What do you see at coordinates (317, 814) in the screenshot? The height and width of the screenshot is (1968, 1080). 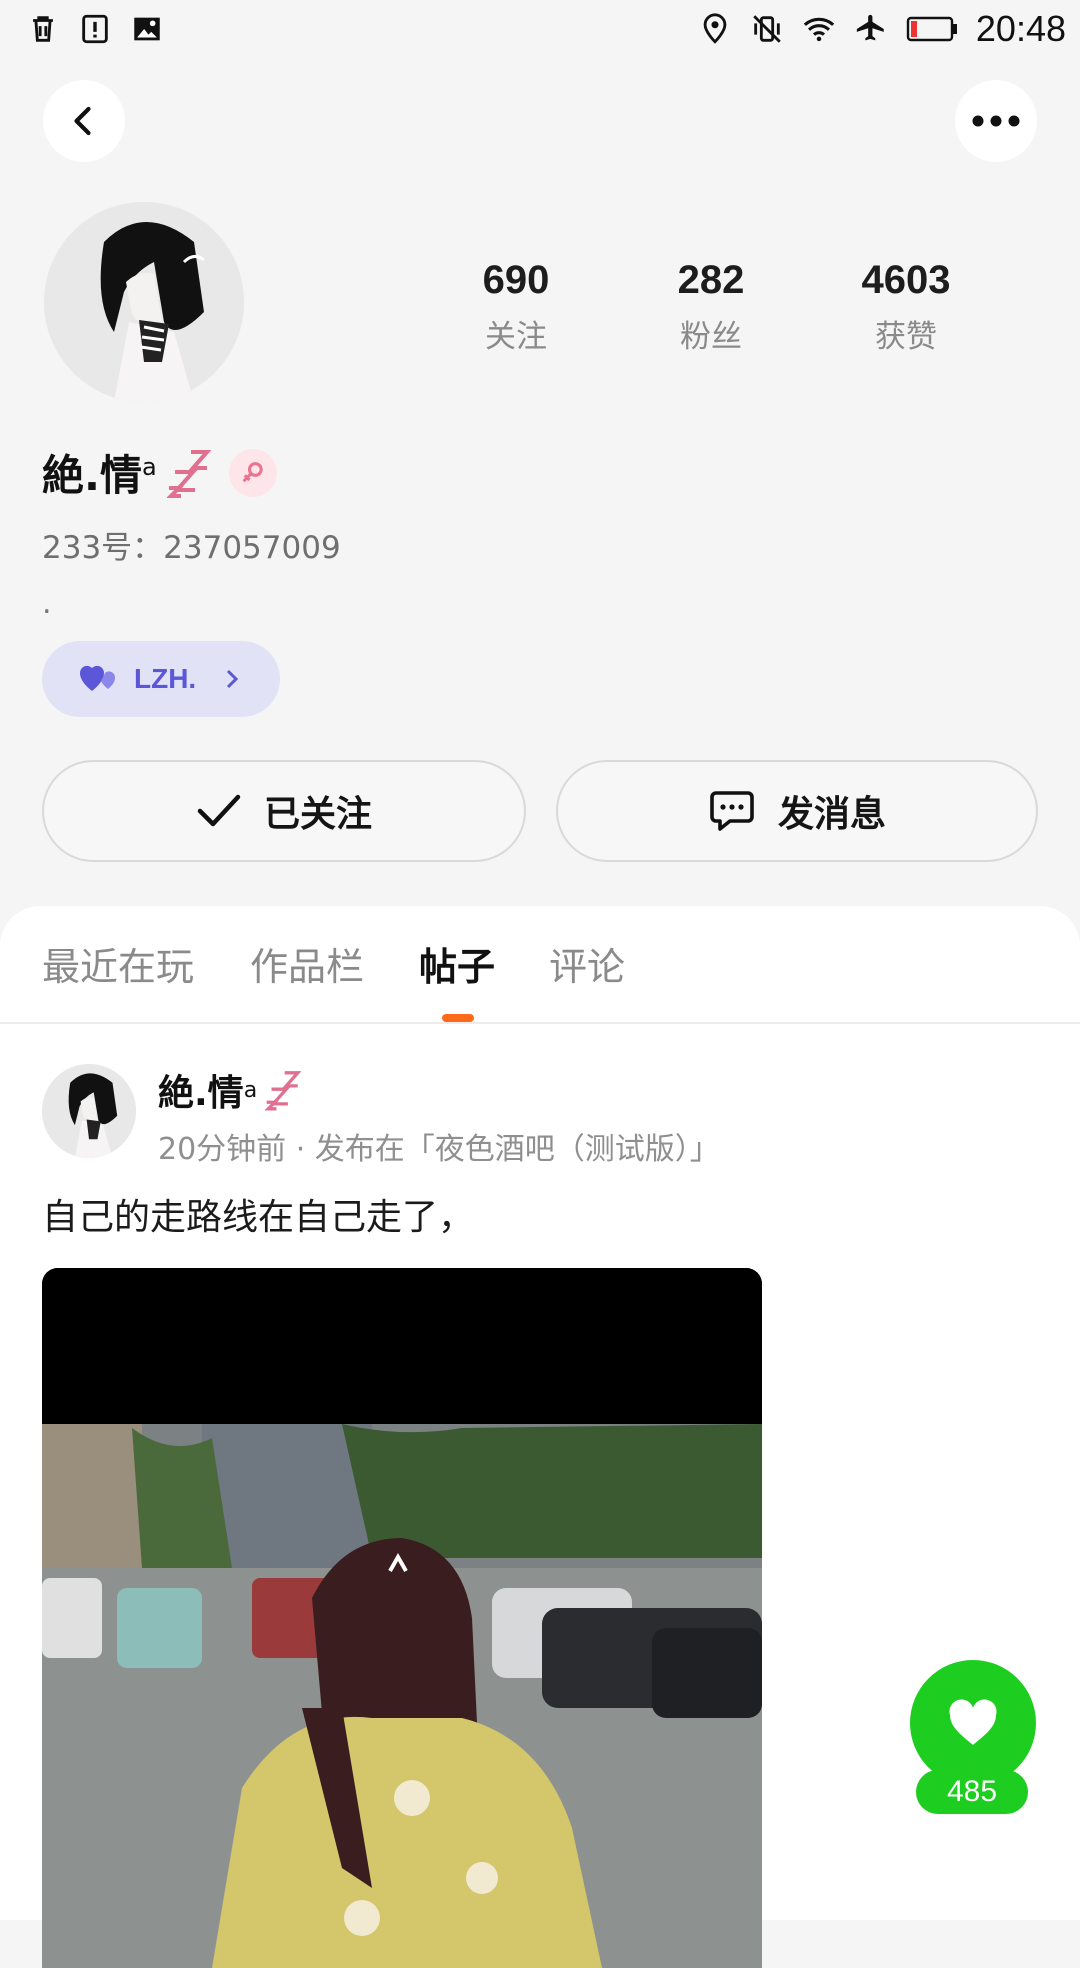 I see `following-button-label: 已关注` at bounding box center [317, 814].